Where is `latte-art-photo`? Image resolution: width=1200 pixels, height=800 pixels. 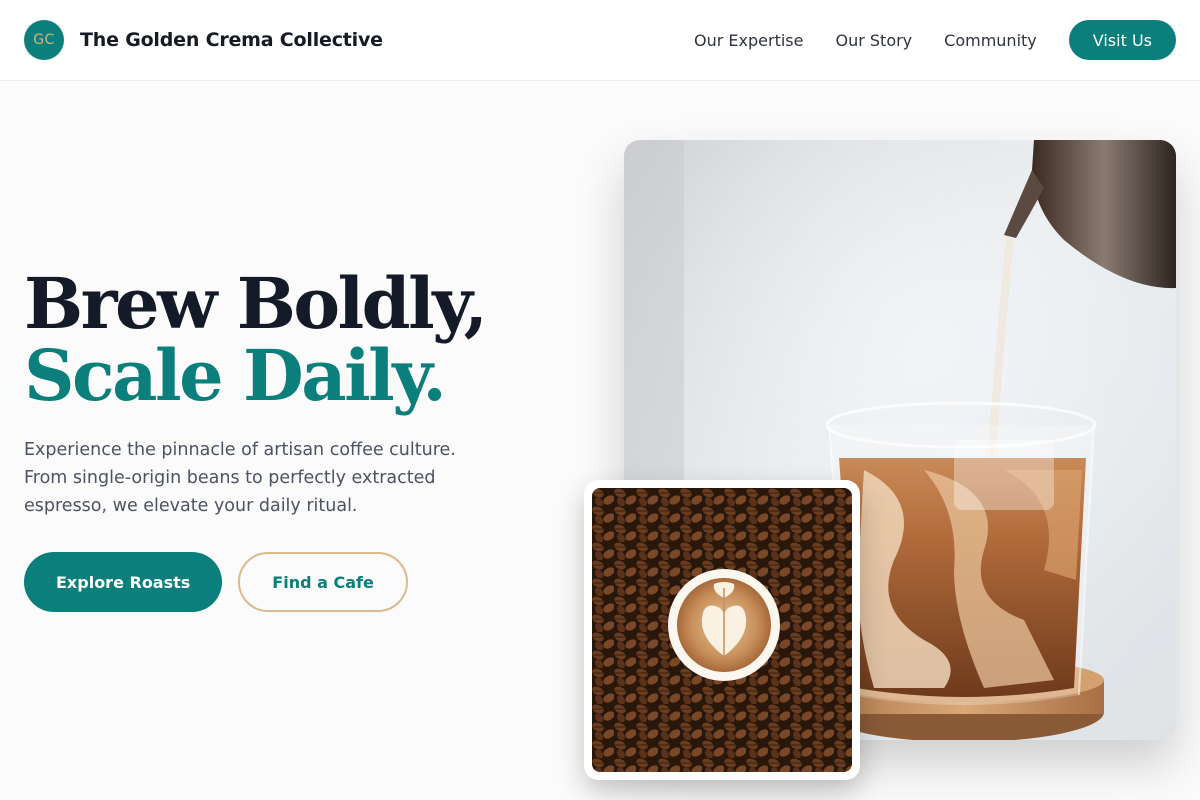
latte-art-photo is located at coordinates (722, 630).